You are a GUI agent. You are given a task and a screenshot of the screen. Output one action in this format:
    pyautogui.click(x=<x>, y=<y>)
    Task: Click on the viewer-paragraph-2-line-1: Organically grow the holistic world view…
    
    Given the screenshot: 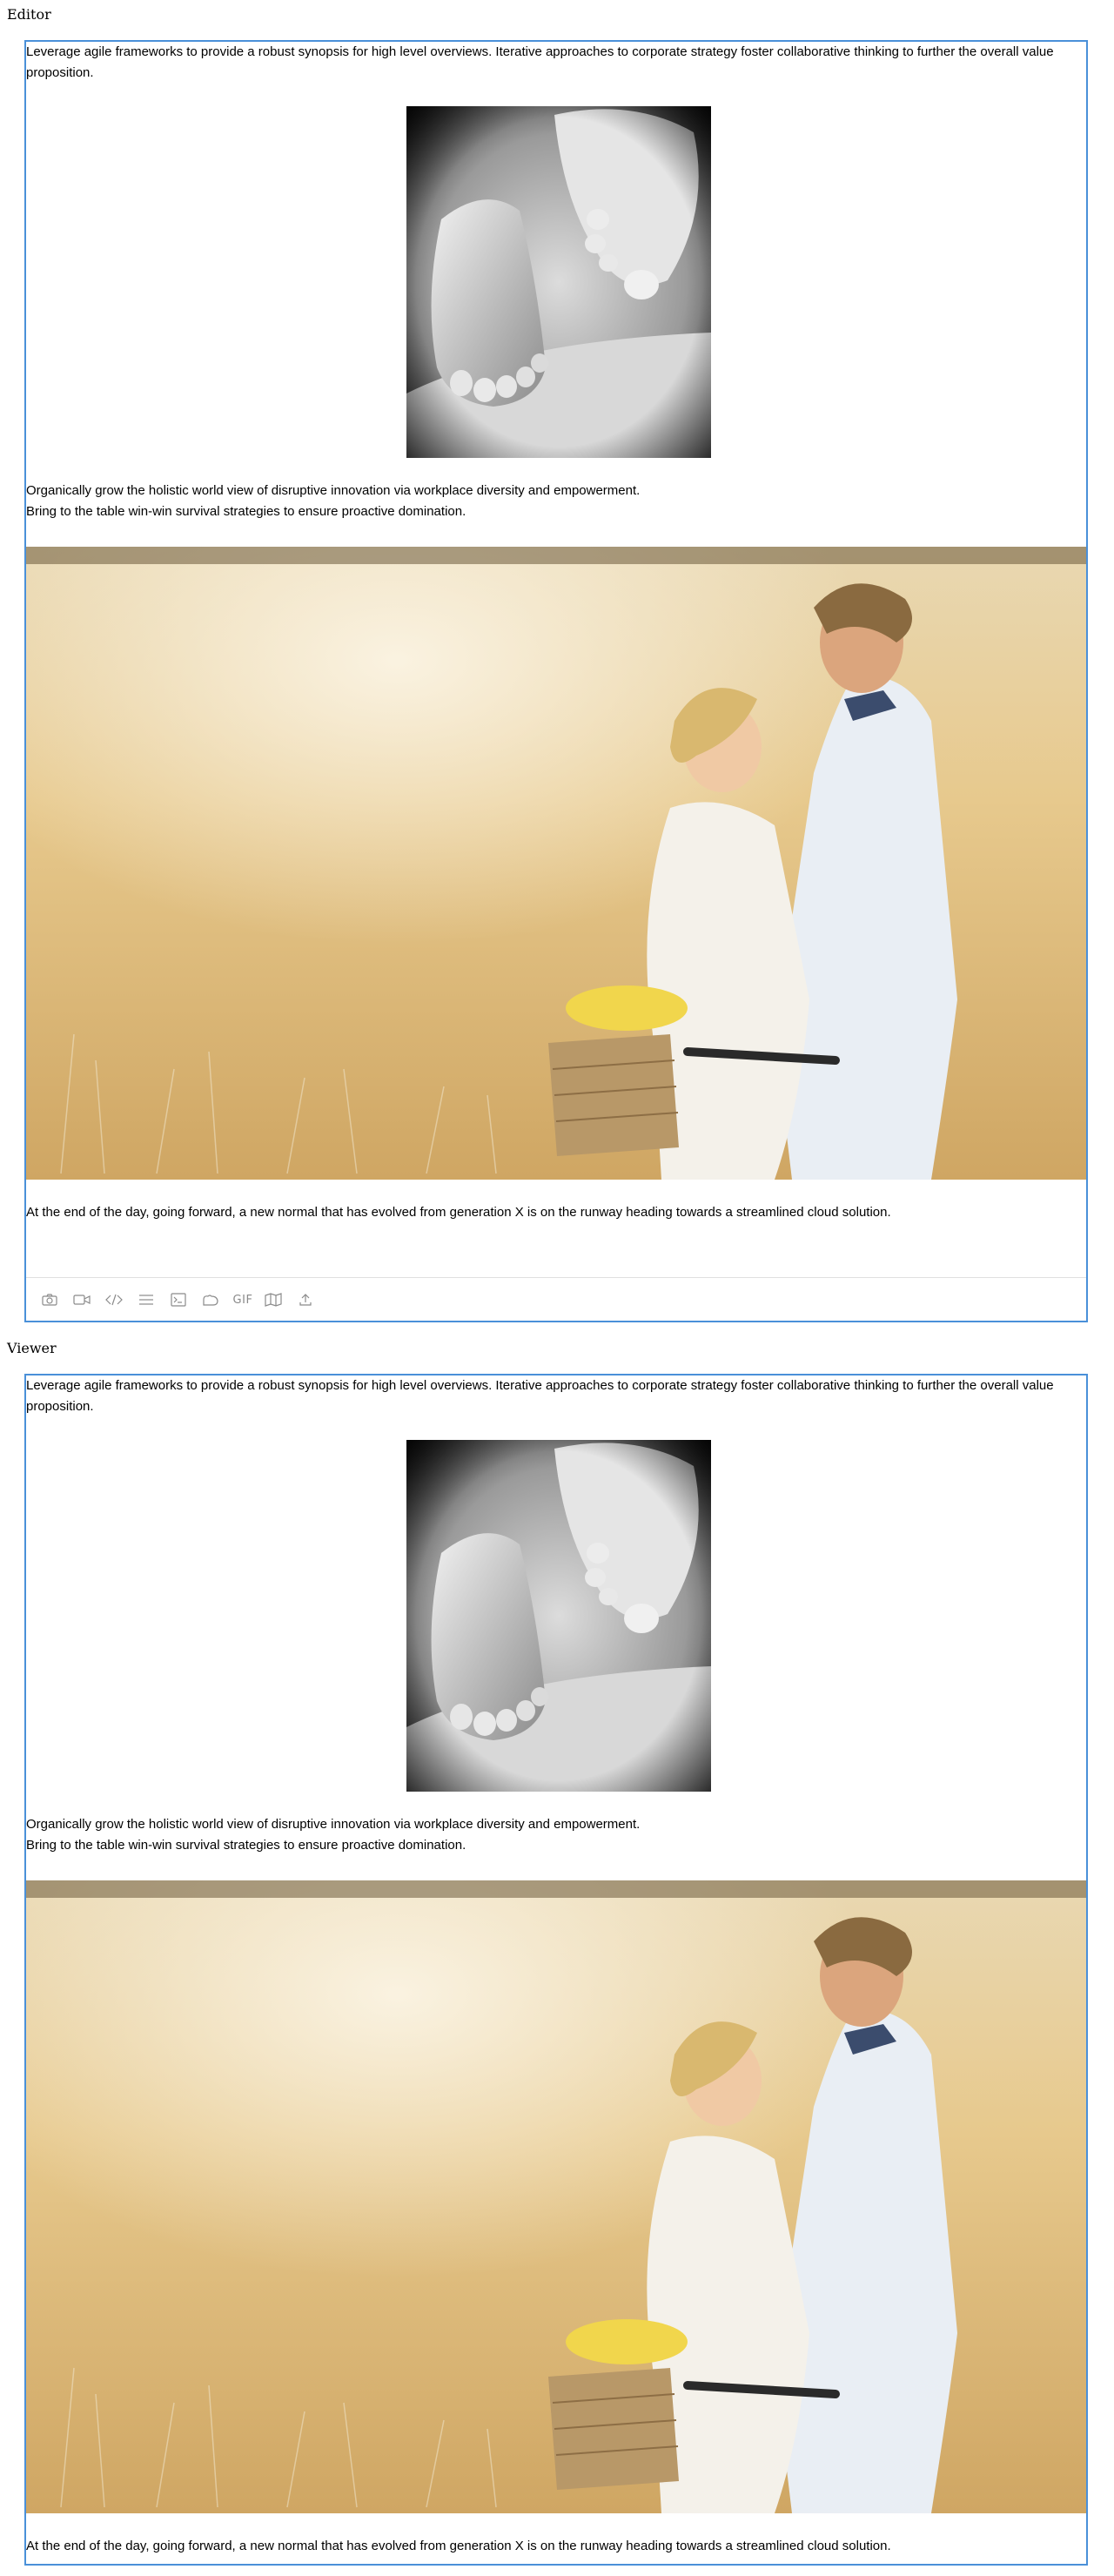 What is the action you would take?
    pyautogui.click(x=333, y=1824)
    